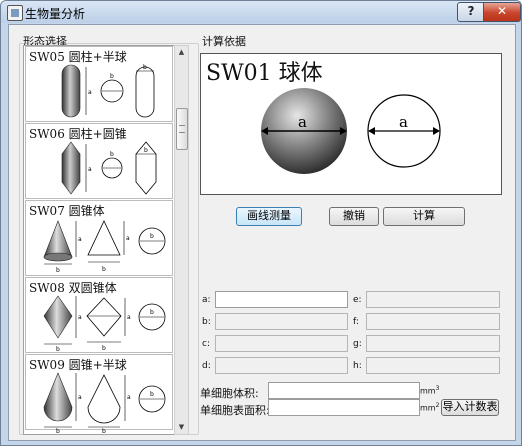 The width and height of the screenshot is (522, 446). What do you see at coordinates (356, 322) in the screenshot?
I see `param-f-label: f:` at bounding box center [356, 322].